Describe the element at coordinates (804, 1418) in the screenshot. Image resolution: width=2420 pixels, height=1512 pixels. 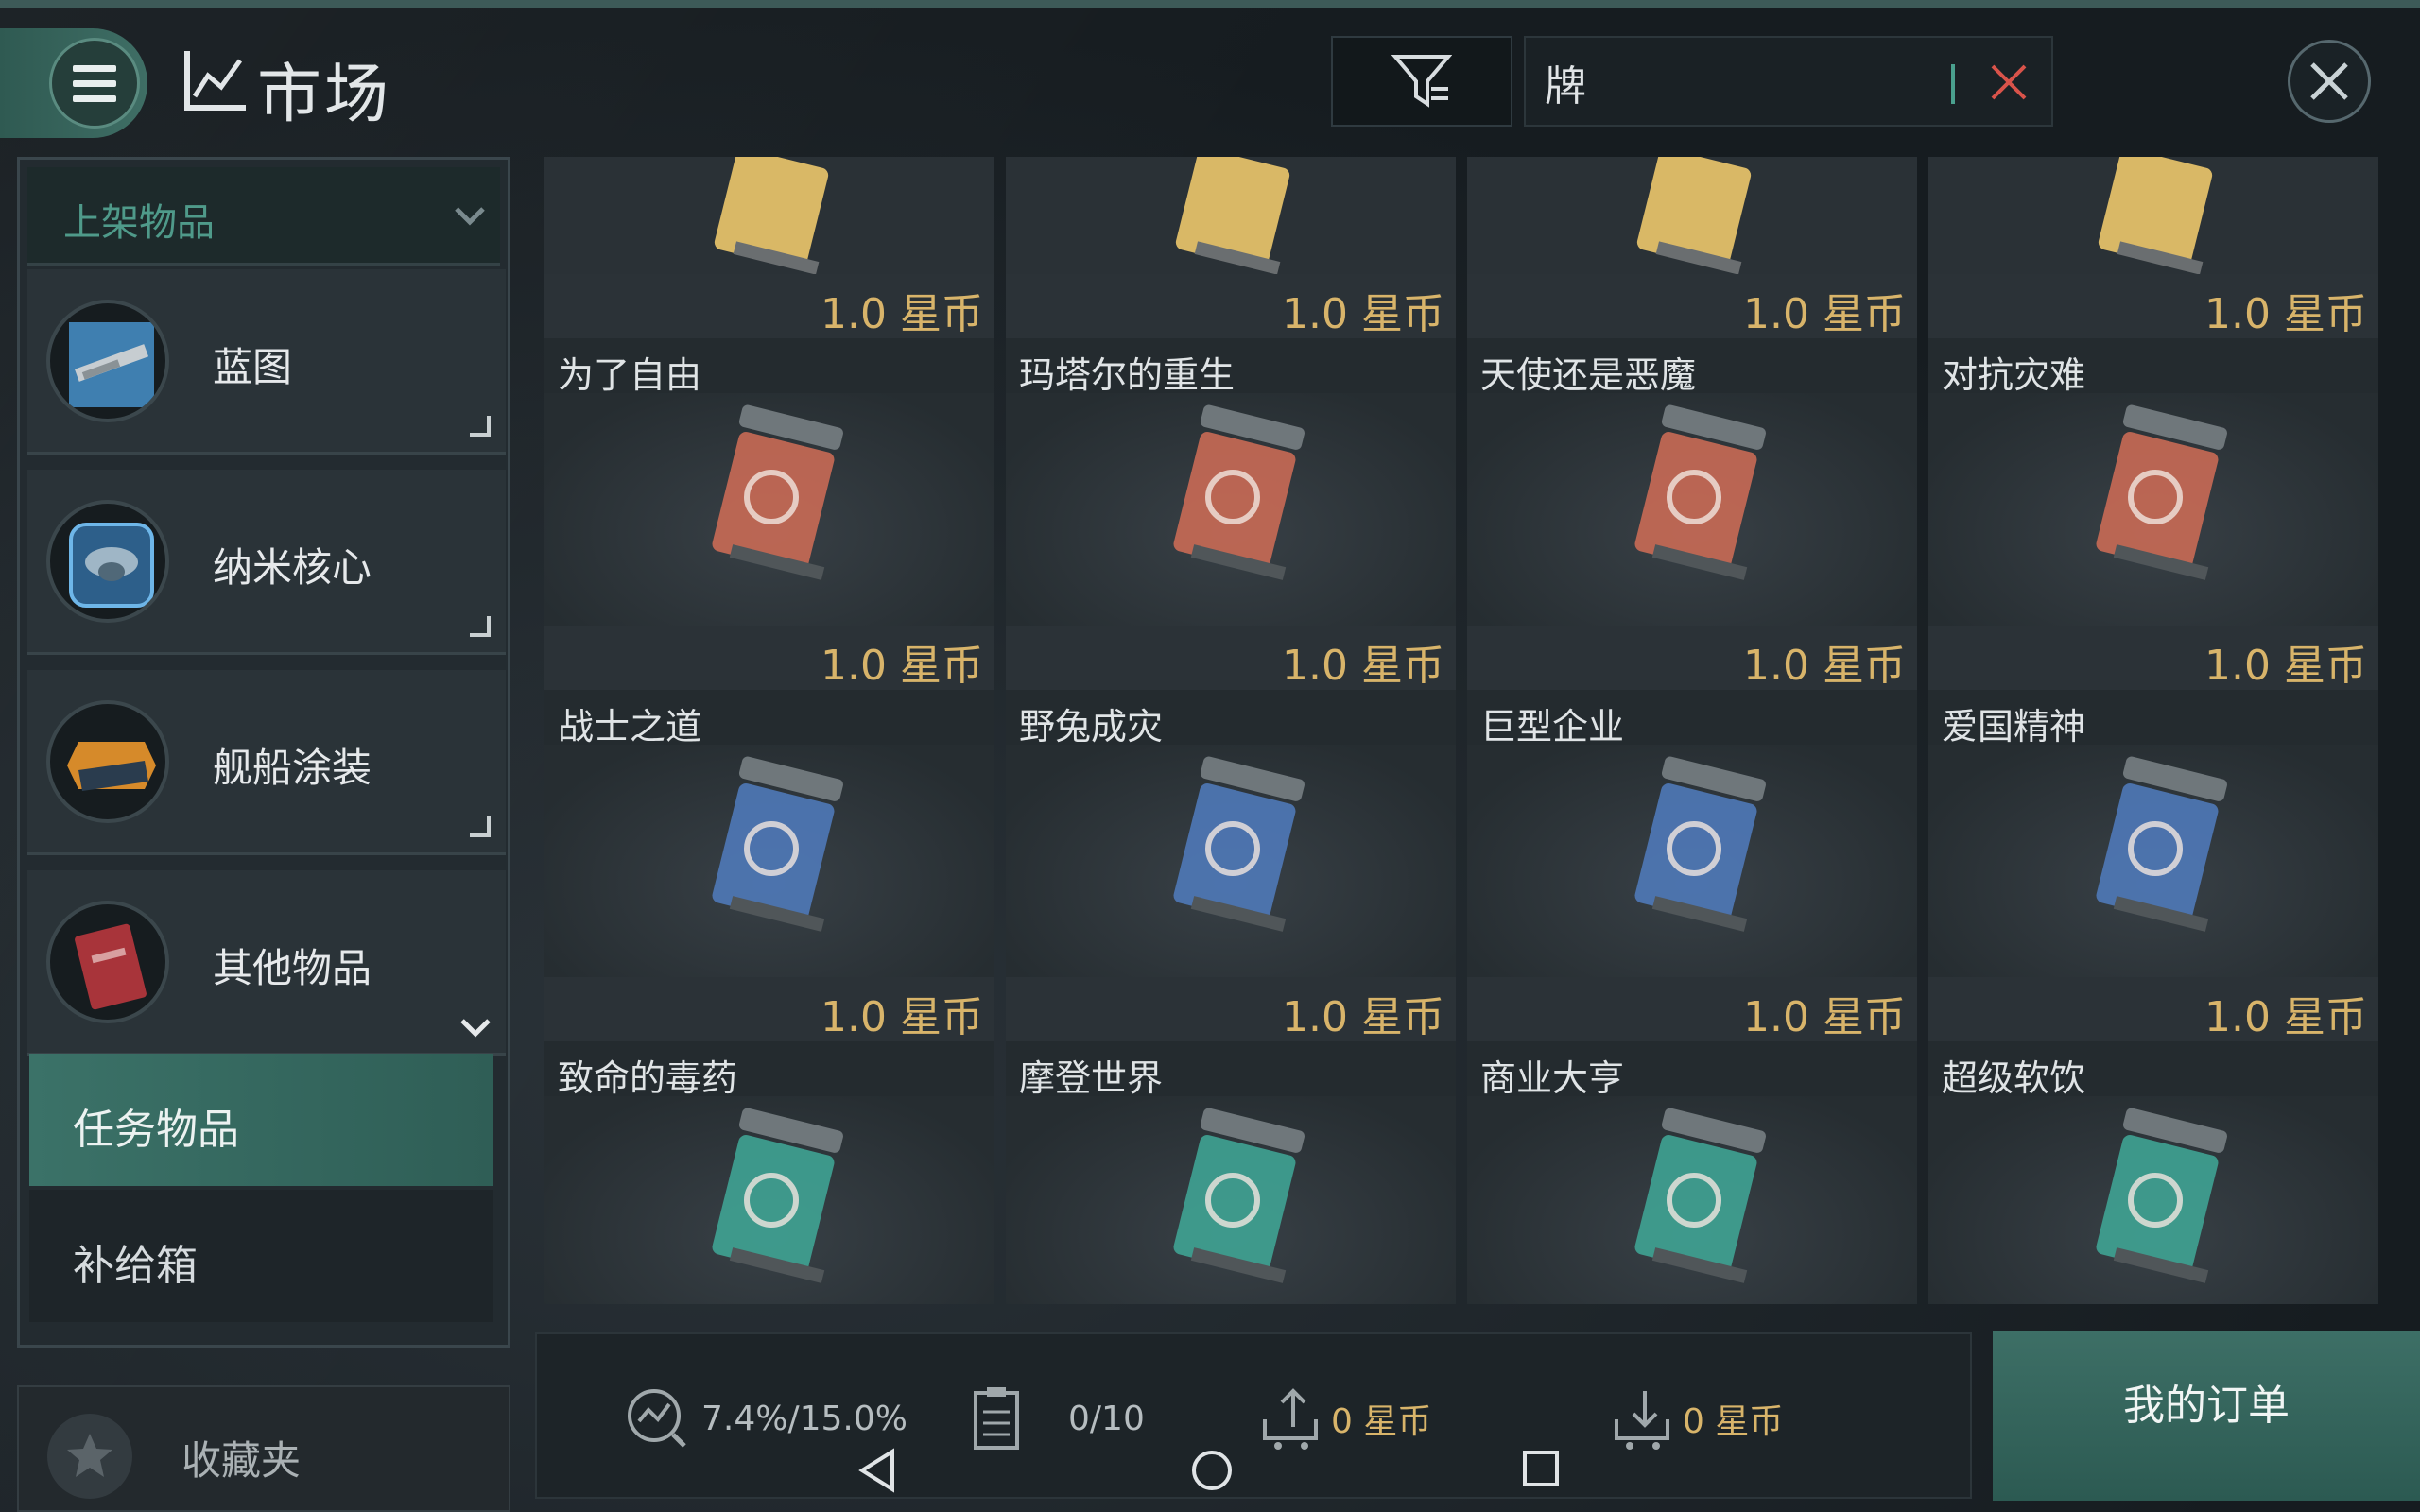
I see `tax-rate-value: 7.4%/15.0%` at that location.